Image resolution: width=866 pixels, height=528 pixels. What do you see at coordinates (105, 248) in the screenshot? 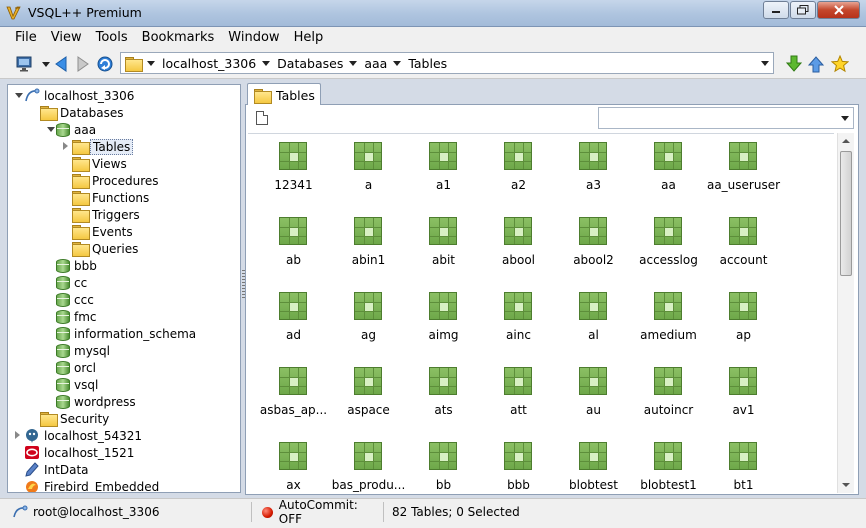
I see `tree-item: Queries` at bounding box center [105, 248].